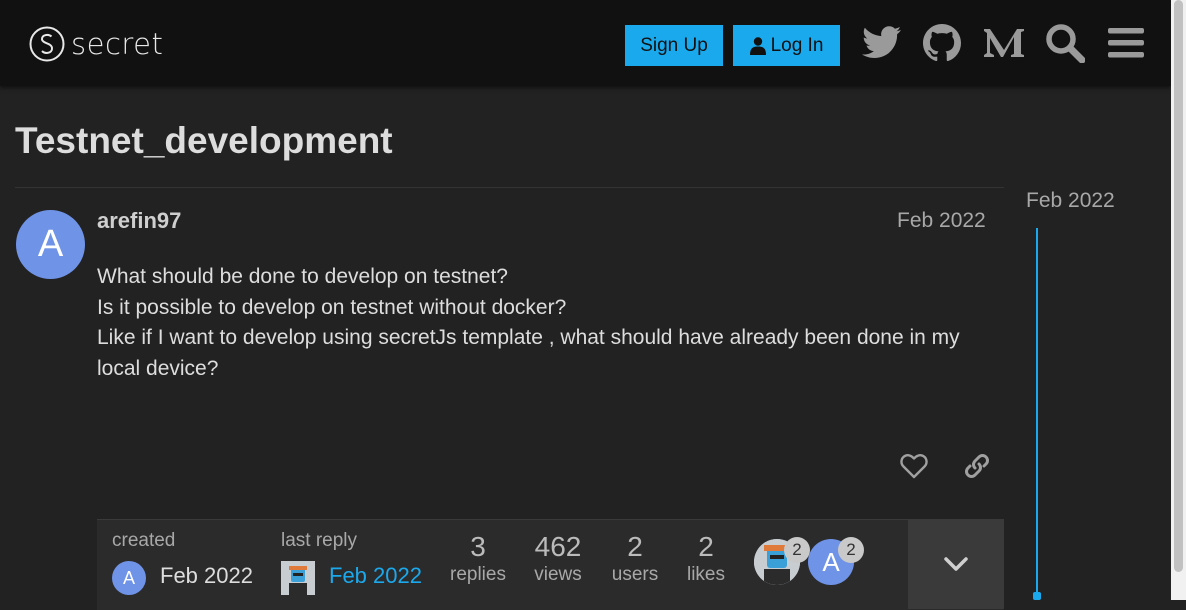 The image size is (1186, 610). I want to click on menu-icon, so click(1126, 43).